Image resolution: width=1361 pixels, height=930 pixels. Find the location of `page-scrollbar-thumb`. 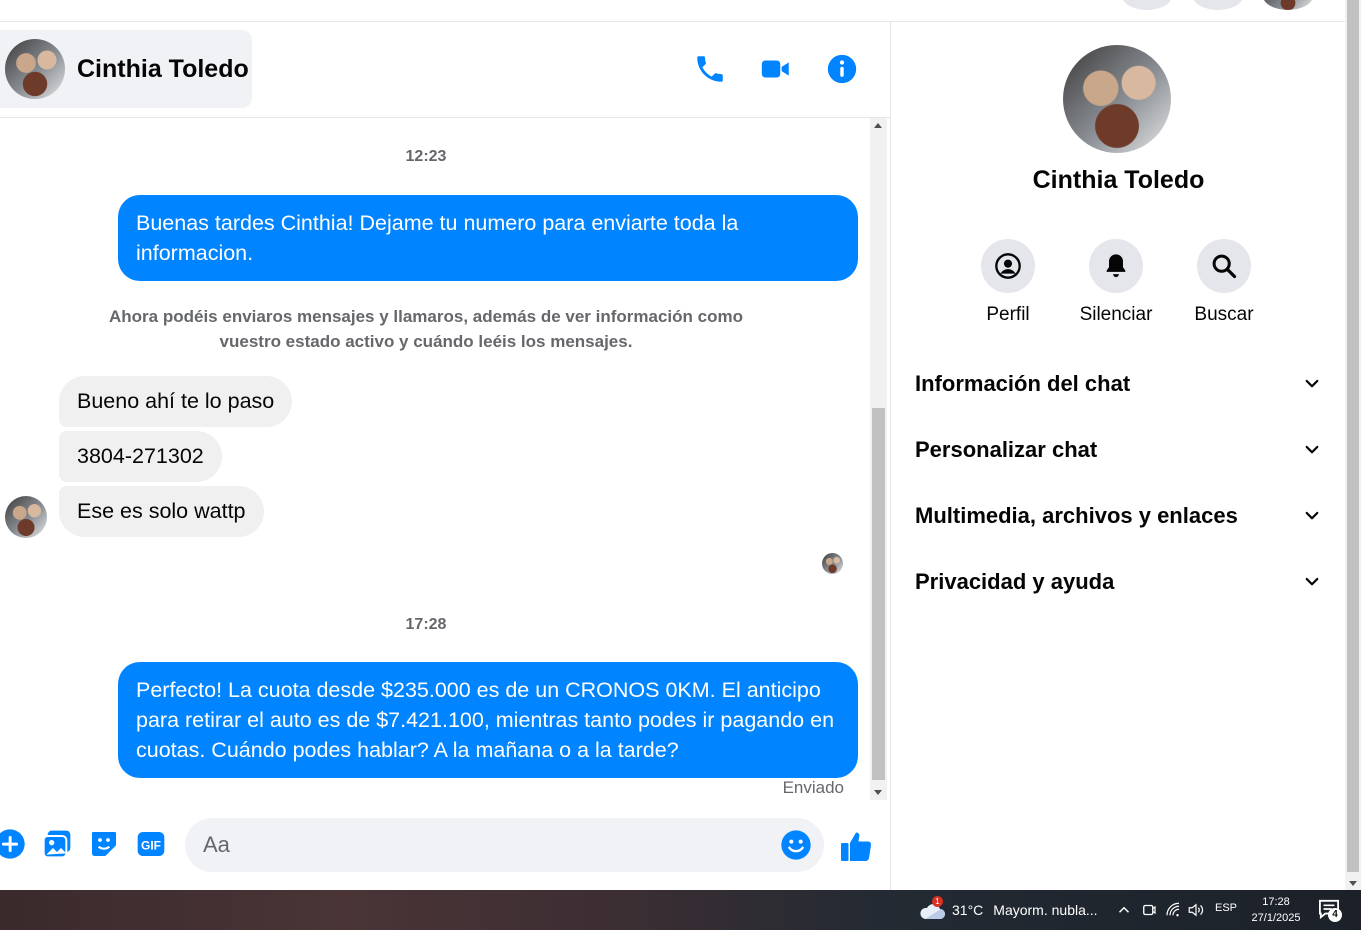

page-scrollbar-thumb is located at coordinates (1353, 436).